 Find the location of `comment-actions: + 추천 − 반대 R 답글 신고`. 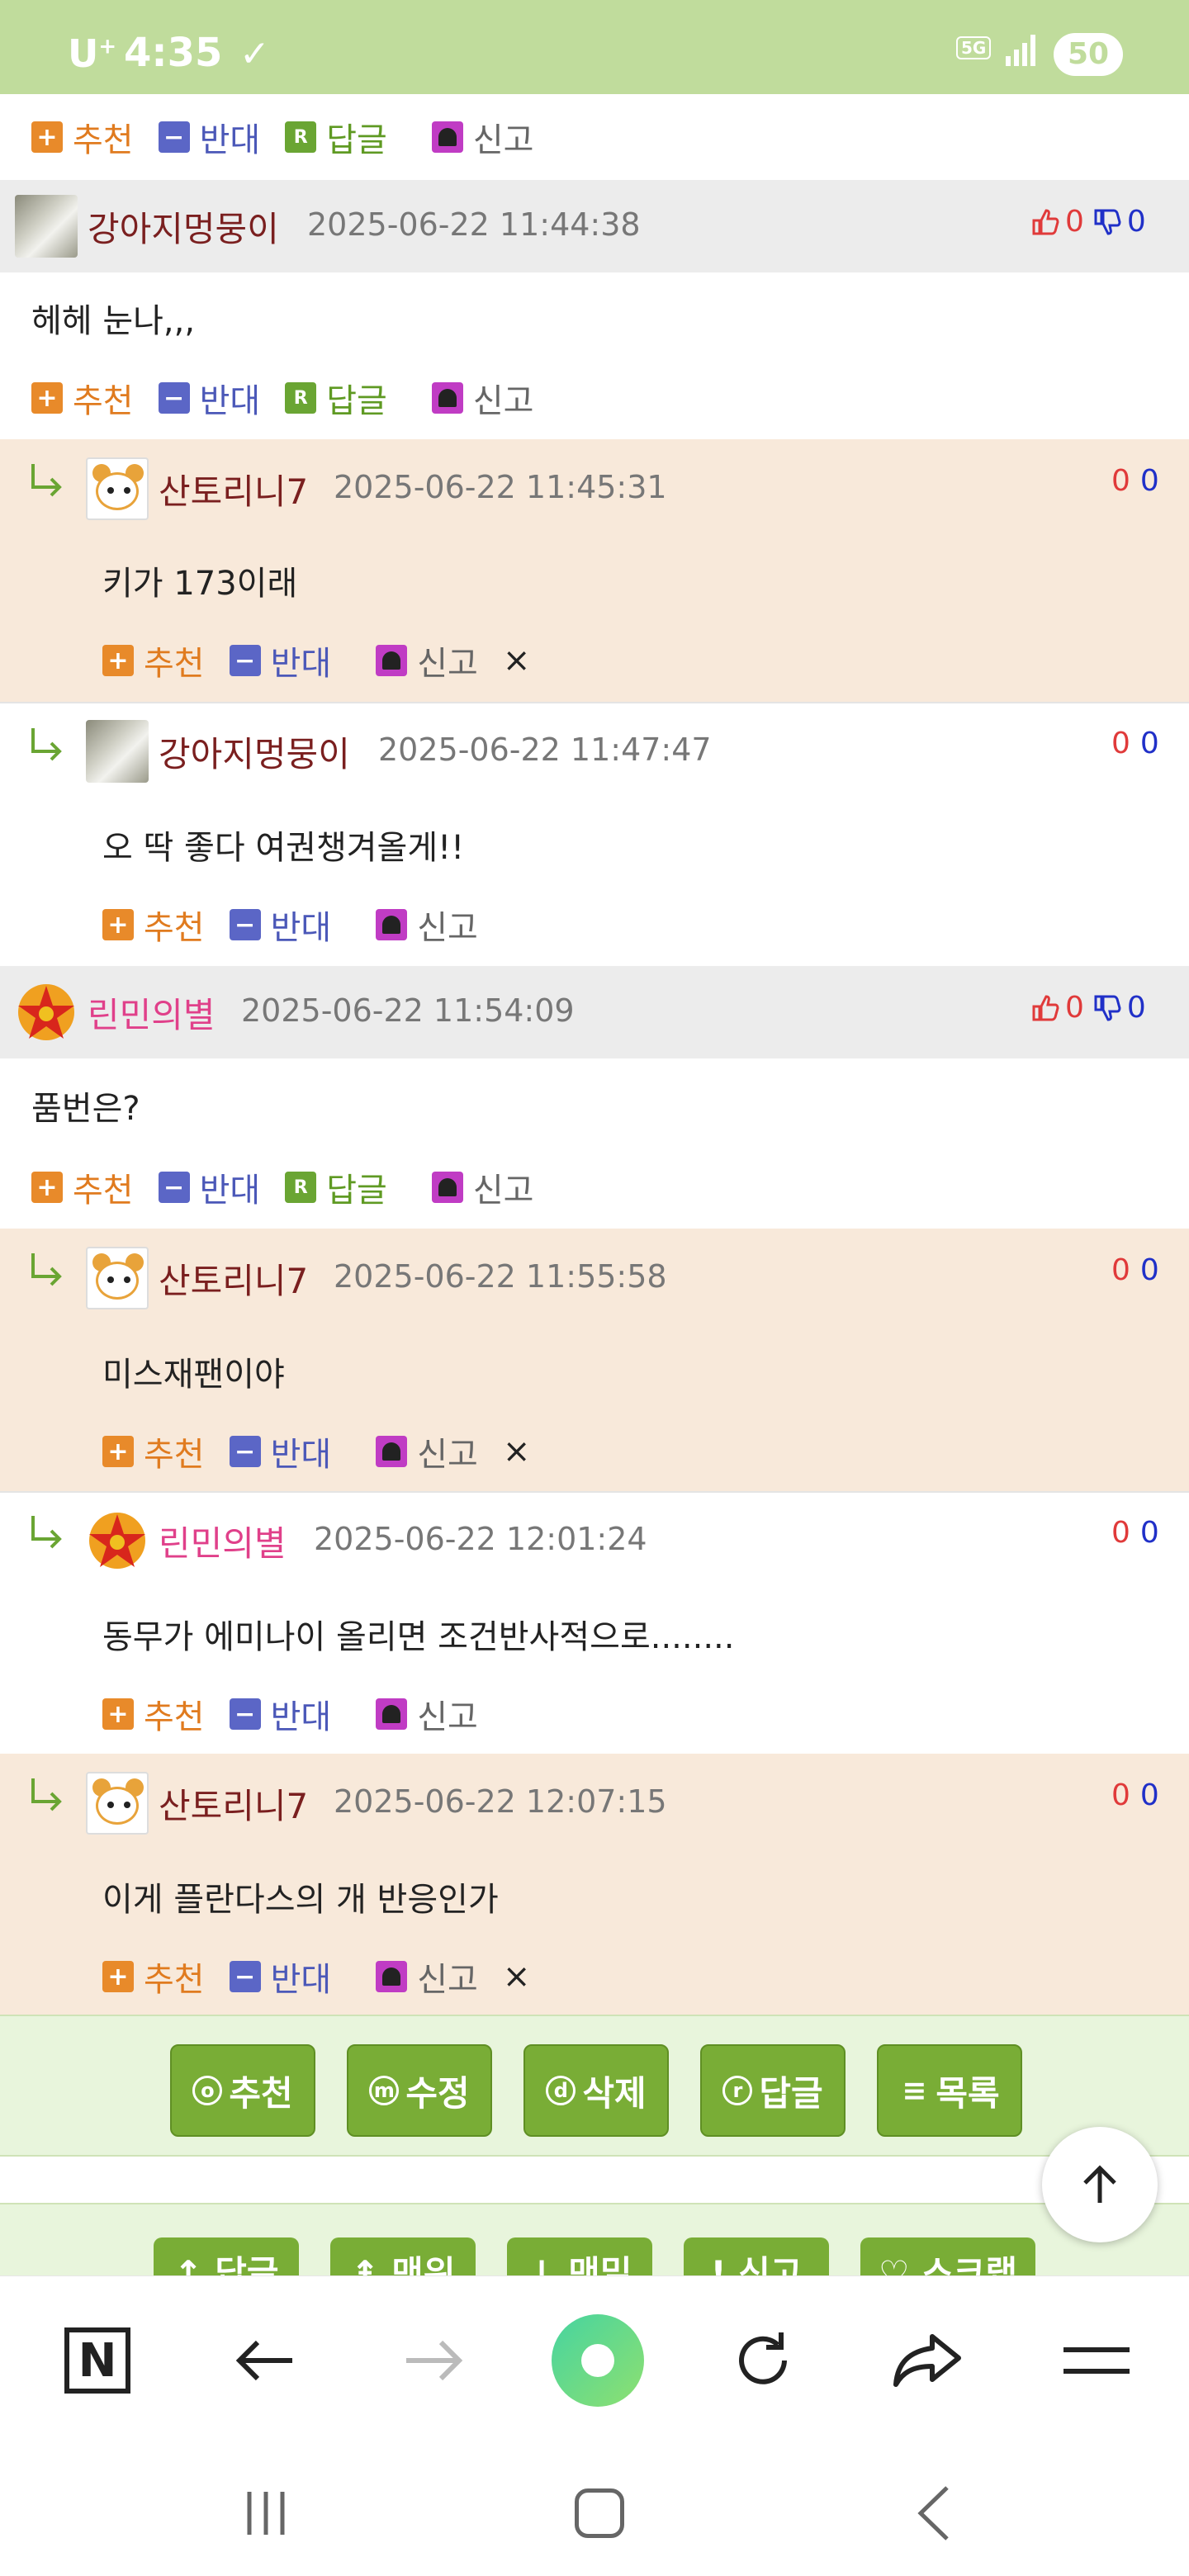

comment-actions: + 추천 − 반대 R 답글 신고 is located at coordinates (294, 1187).